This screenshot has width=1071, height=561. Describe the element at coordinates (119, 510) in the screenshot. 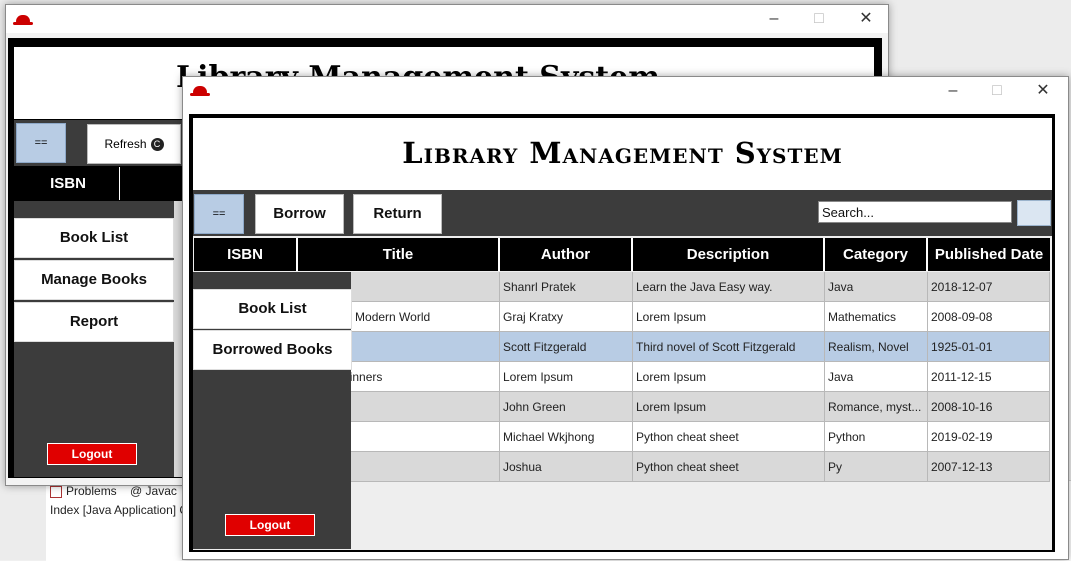

I see `console-line: Index [Java Application] C` at that location.